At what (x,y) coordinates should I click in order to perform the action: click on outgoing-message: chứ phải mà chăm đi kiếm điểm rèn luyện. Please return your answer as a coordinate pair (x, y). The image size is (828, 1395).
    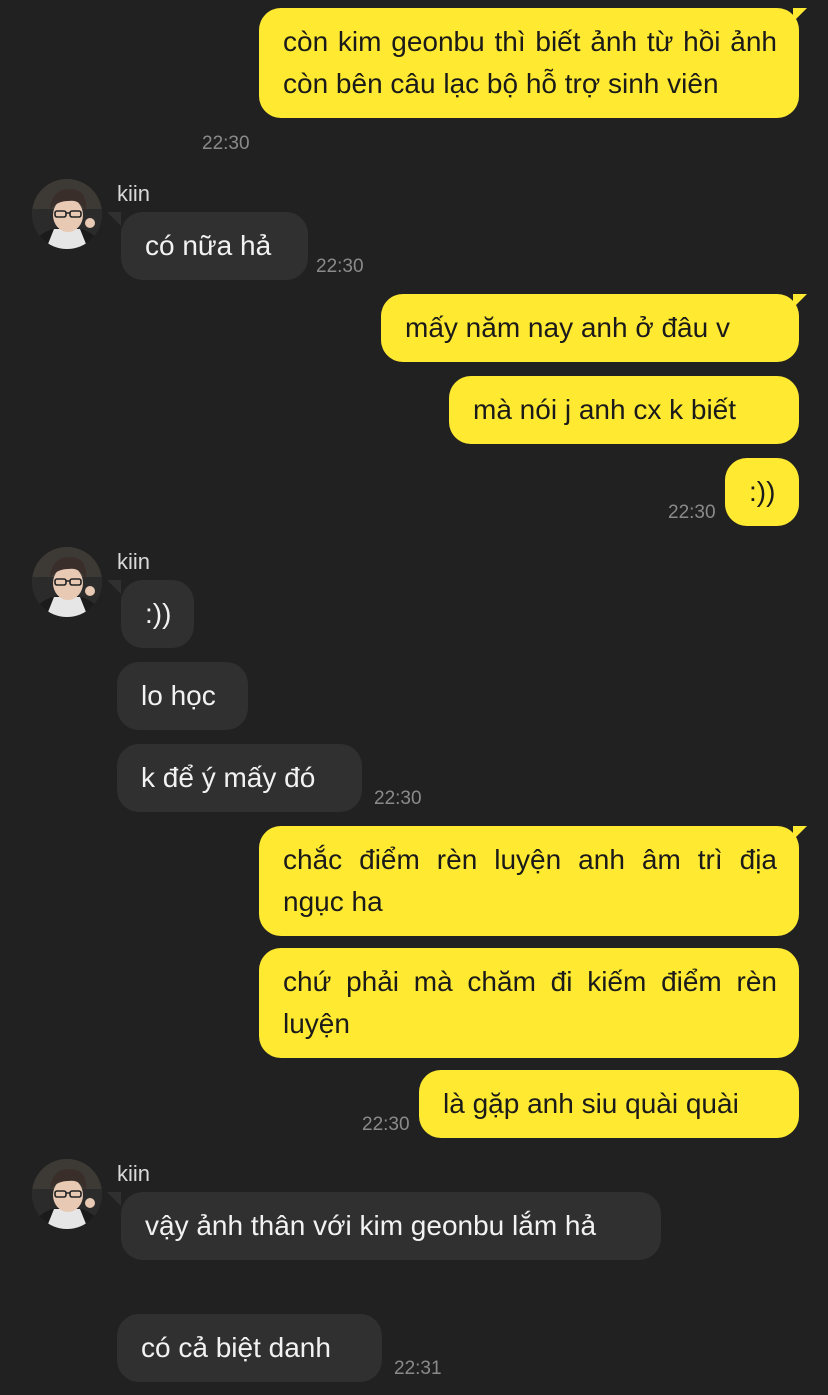
    Looking at the image, I should click on (529, 1003).